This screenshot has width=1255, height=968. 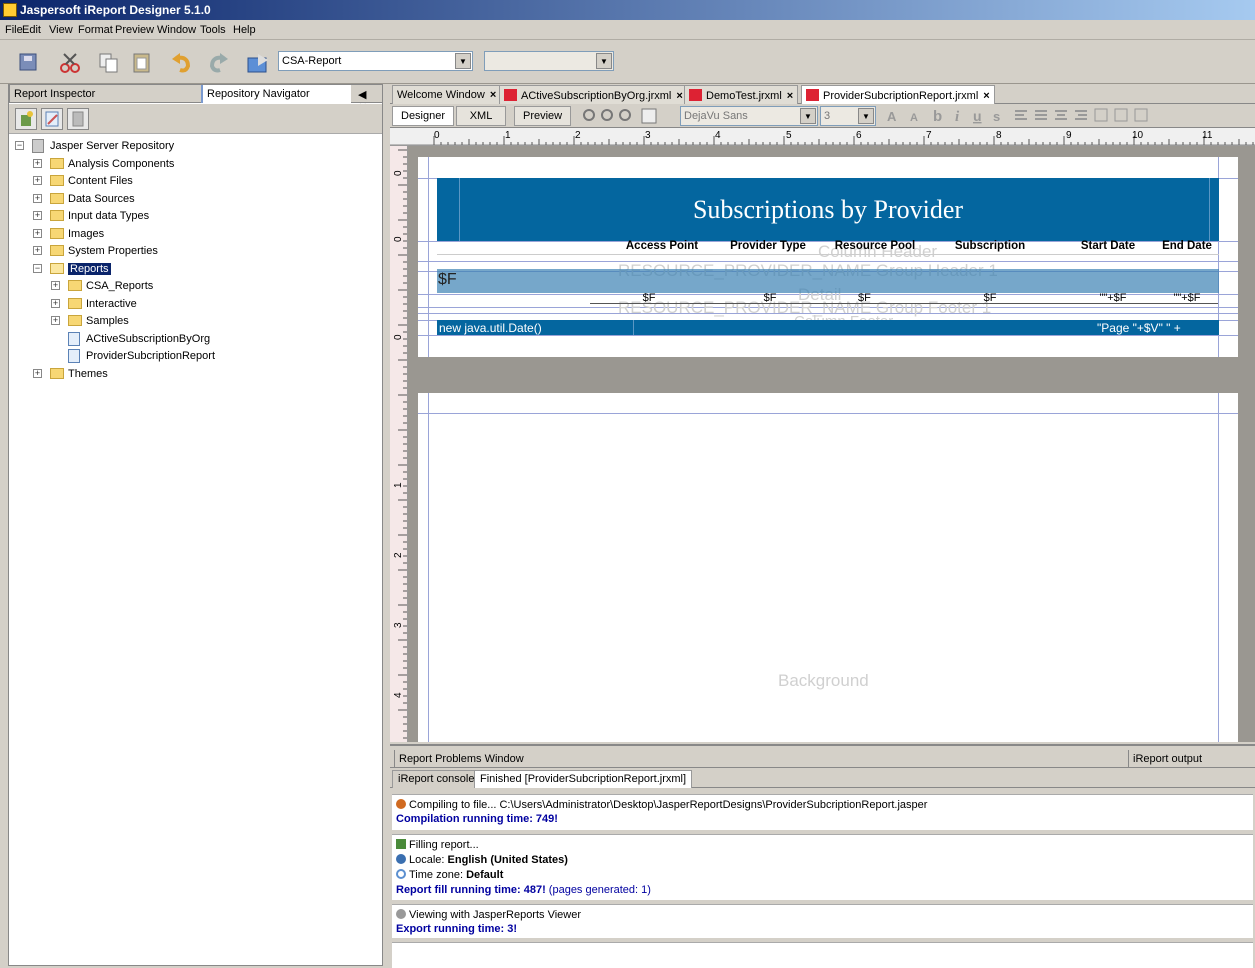 What do you see at coordinates (436, 875) in the screenshot?
I see `timezone-label: Time zone:` at bounding box center [436, 875].